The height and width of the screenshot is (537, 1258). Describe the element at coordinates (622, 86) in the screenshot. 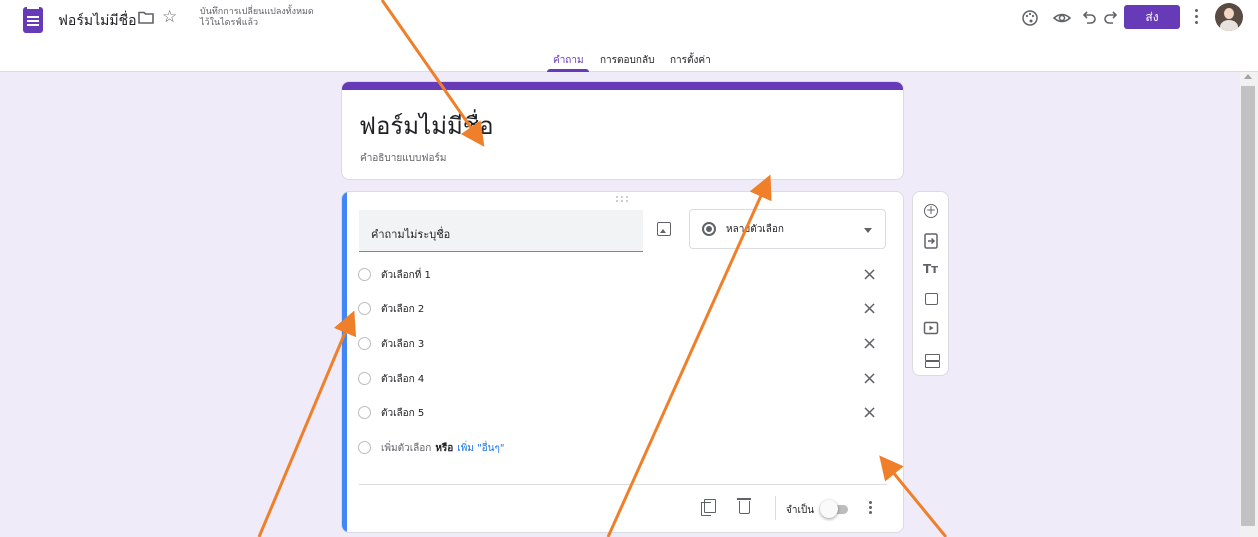

I see `accent-bar` at that location.